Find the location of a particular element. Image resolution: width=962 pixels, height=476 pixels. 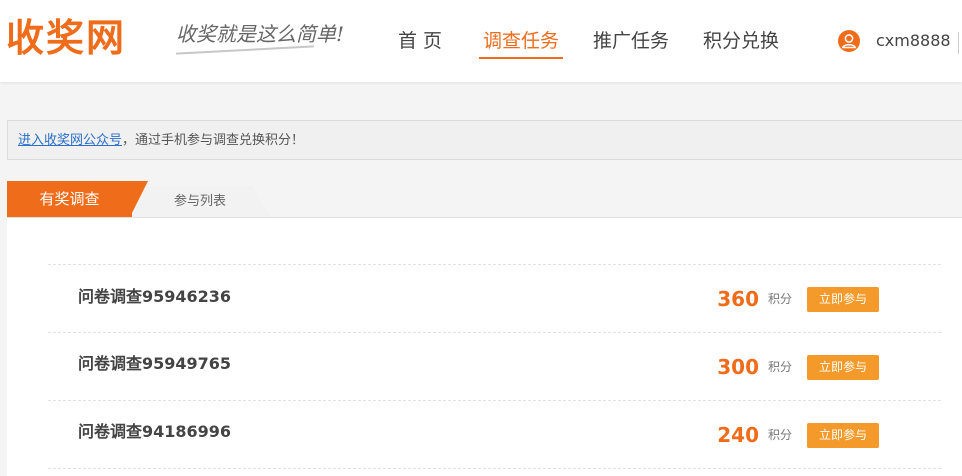

nav-active-indicator is located at coordinates (521, 58).